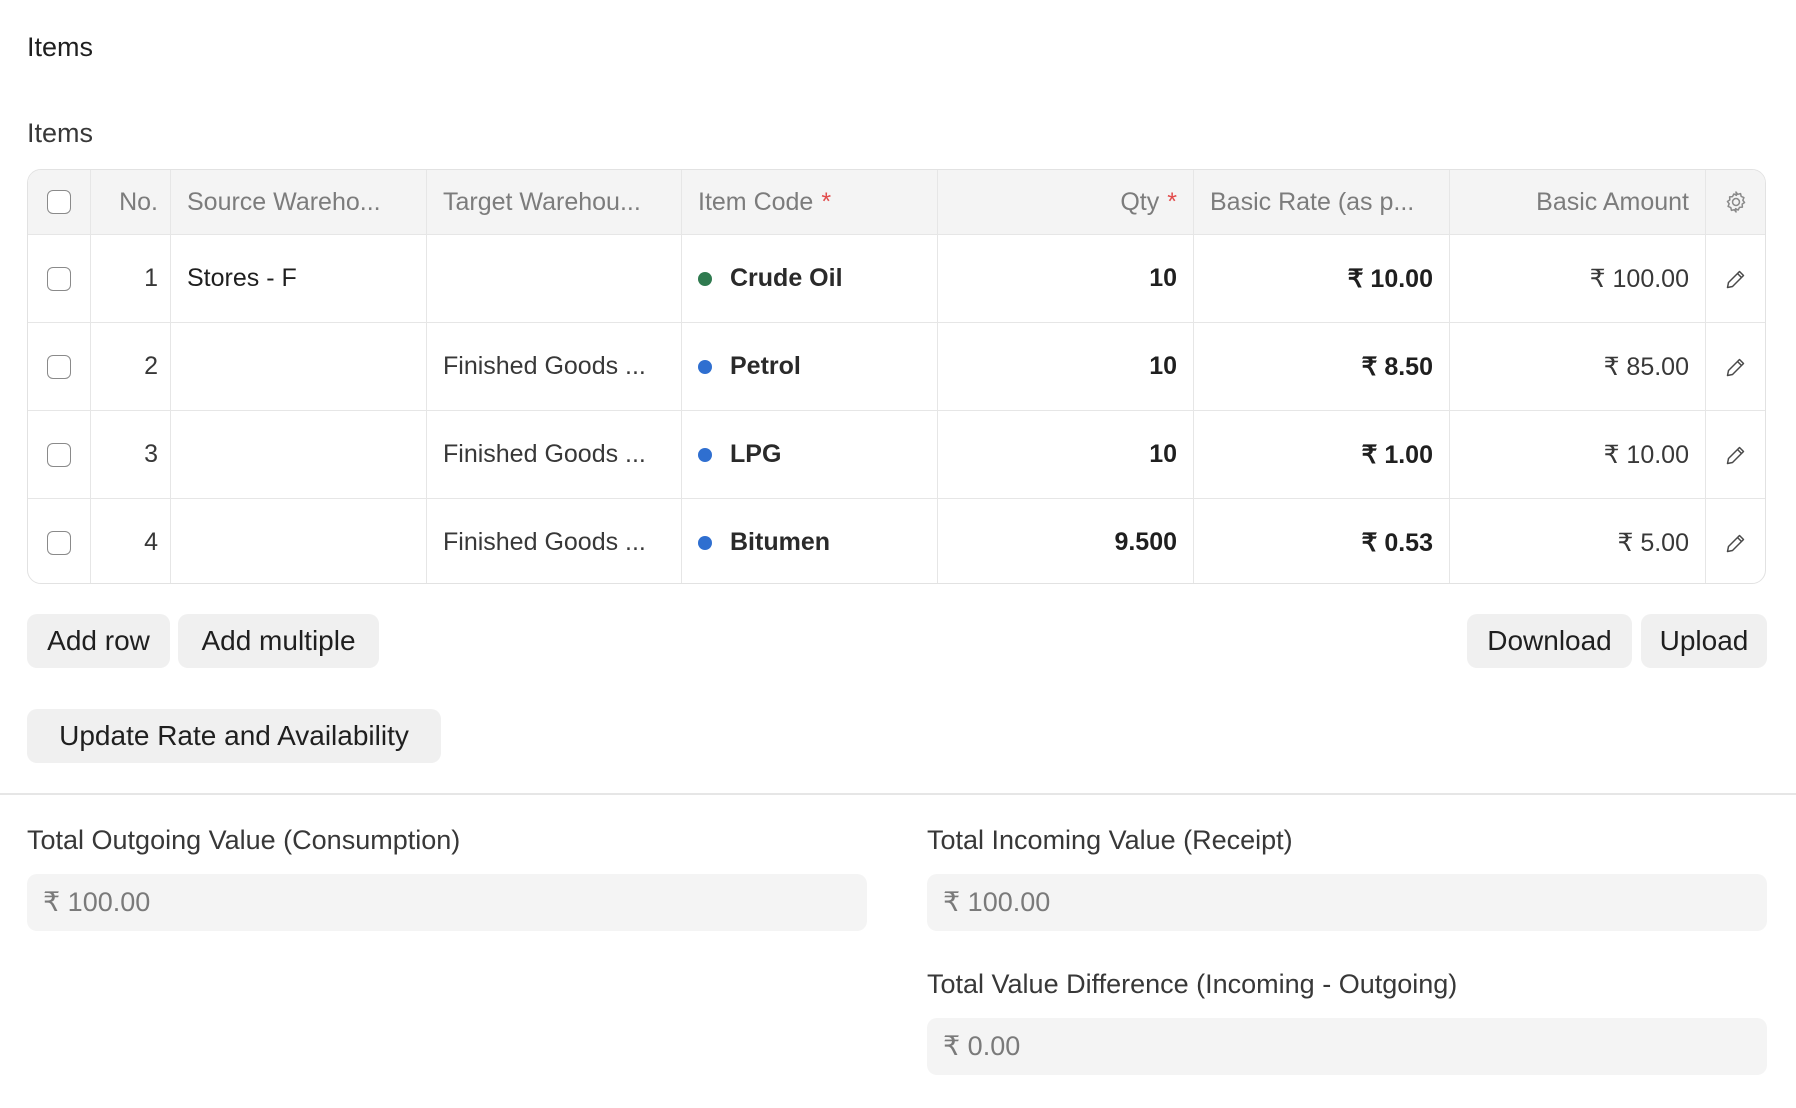 The height and width of the screenshot is (1108, 1796). What do you see at coordinates (98, 641) in the screenshot?
I see `add-row-button: Add row` at bounding box center [98, 641].